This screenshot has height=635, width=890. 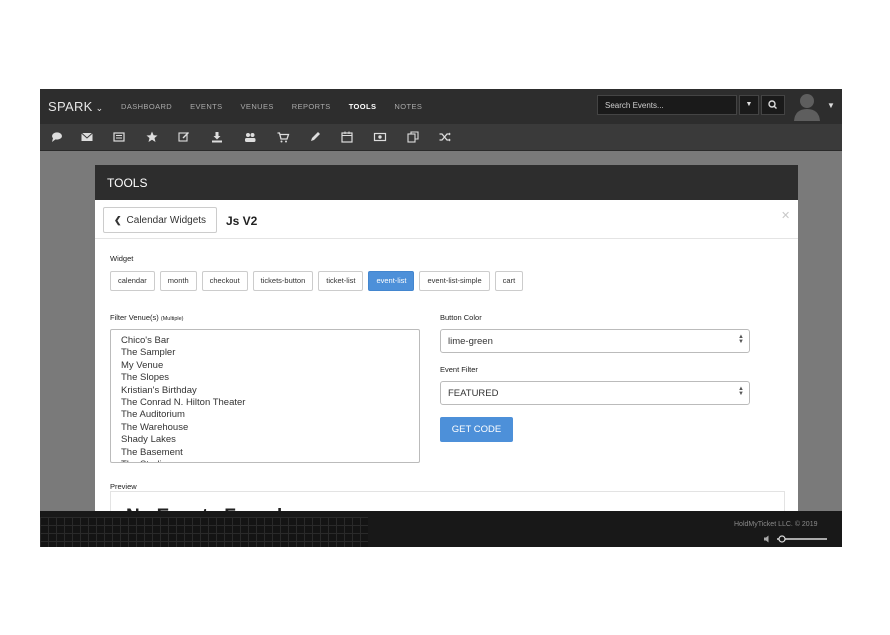 I want to click on list-icon, so click(x=119, y=137).